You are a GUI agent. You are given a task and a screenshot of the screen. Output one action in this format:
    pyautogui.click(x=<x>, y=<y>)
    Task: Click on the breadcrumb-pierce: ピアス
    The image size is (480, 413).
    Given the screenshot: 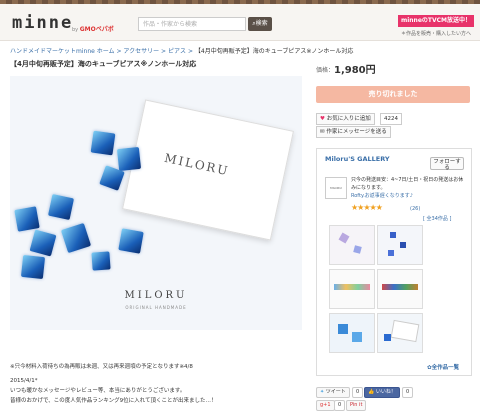 What is the action you would take?
    pyautogui.click(x=177, y=51)
    